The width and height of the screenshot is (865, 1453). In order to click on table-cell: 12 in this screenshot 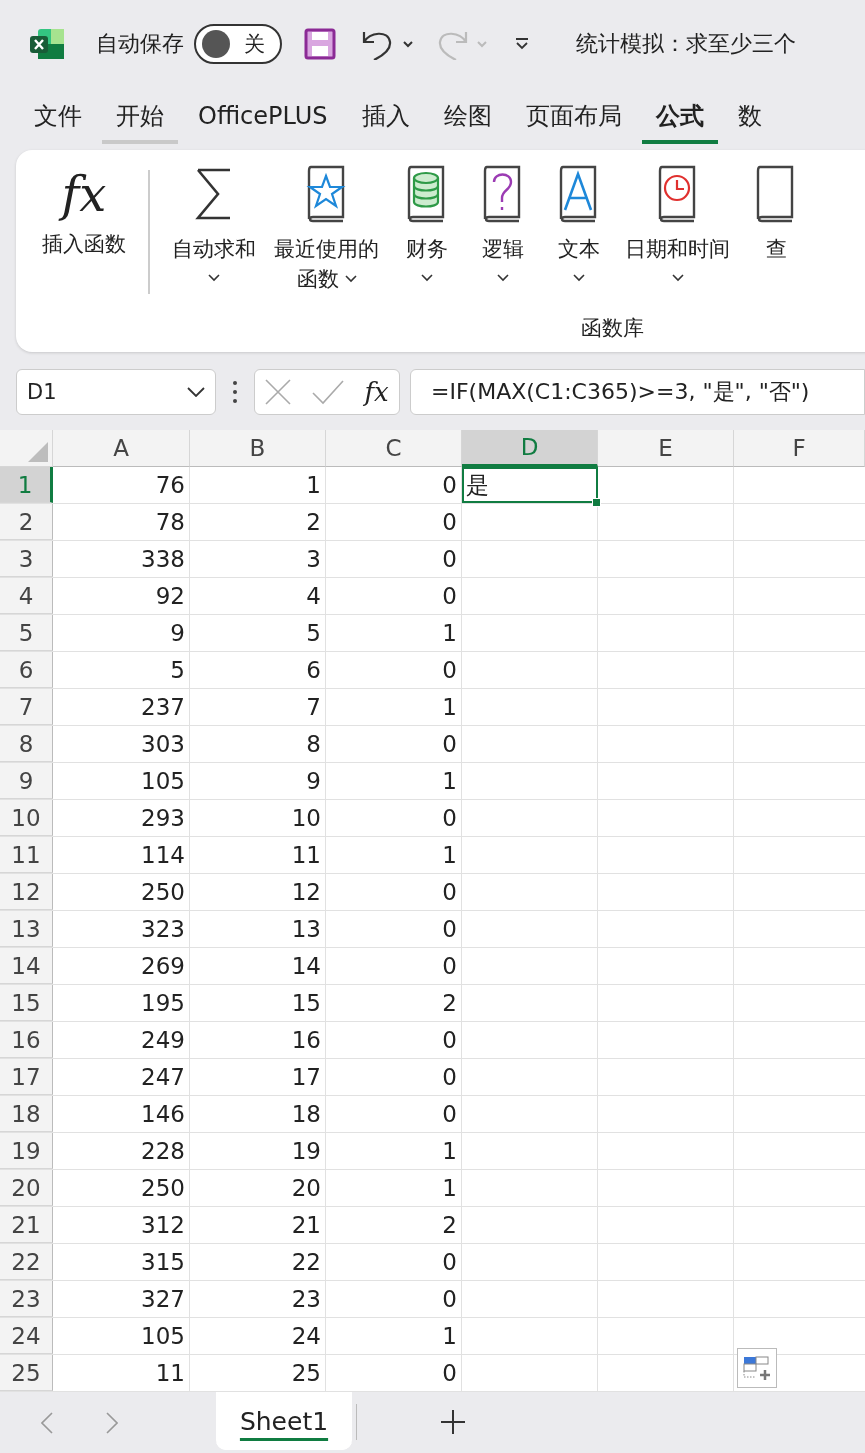, I will do `click(258, 892)`.